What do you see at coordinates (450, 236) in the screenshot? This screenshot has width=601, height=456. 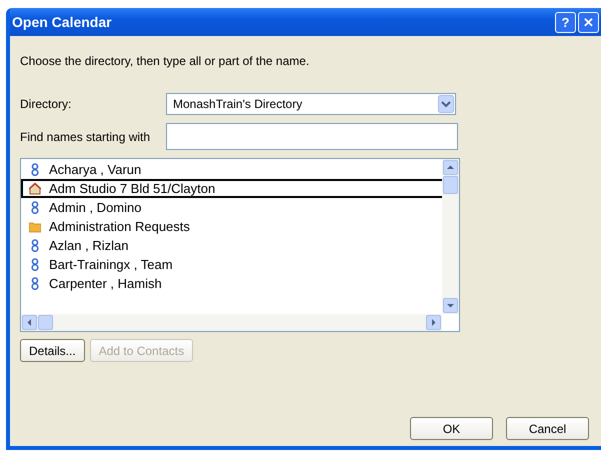 I see `vertical-scrollbar` at bounding box center [450, 236].